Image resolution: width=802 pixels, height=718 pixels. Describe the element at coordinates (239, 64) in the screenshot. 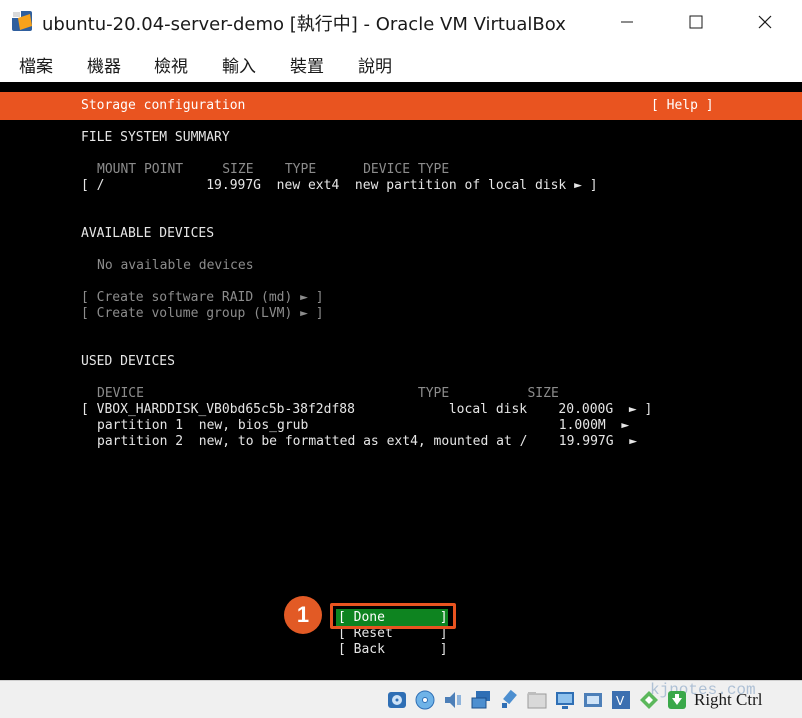

I see `menu-input: 輸入` at that location.